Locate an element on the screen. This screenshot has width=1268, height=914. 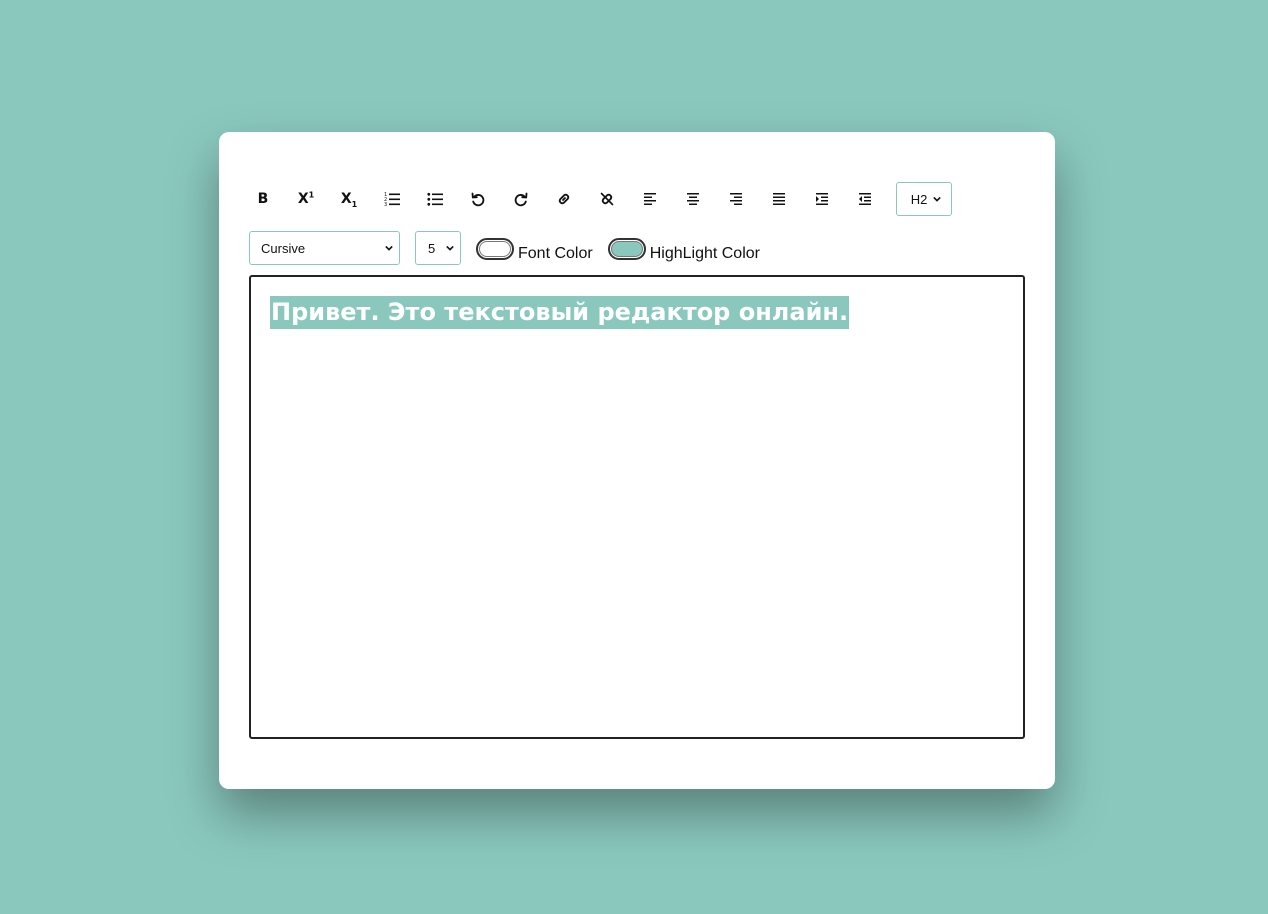
outdent-icon is located at coordinates (865, 199).